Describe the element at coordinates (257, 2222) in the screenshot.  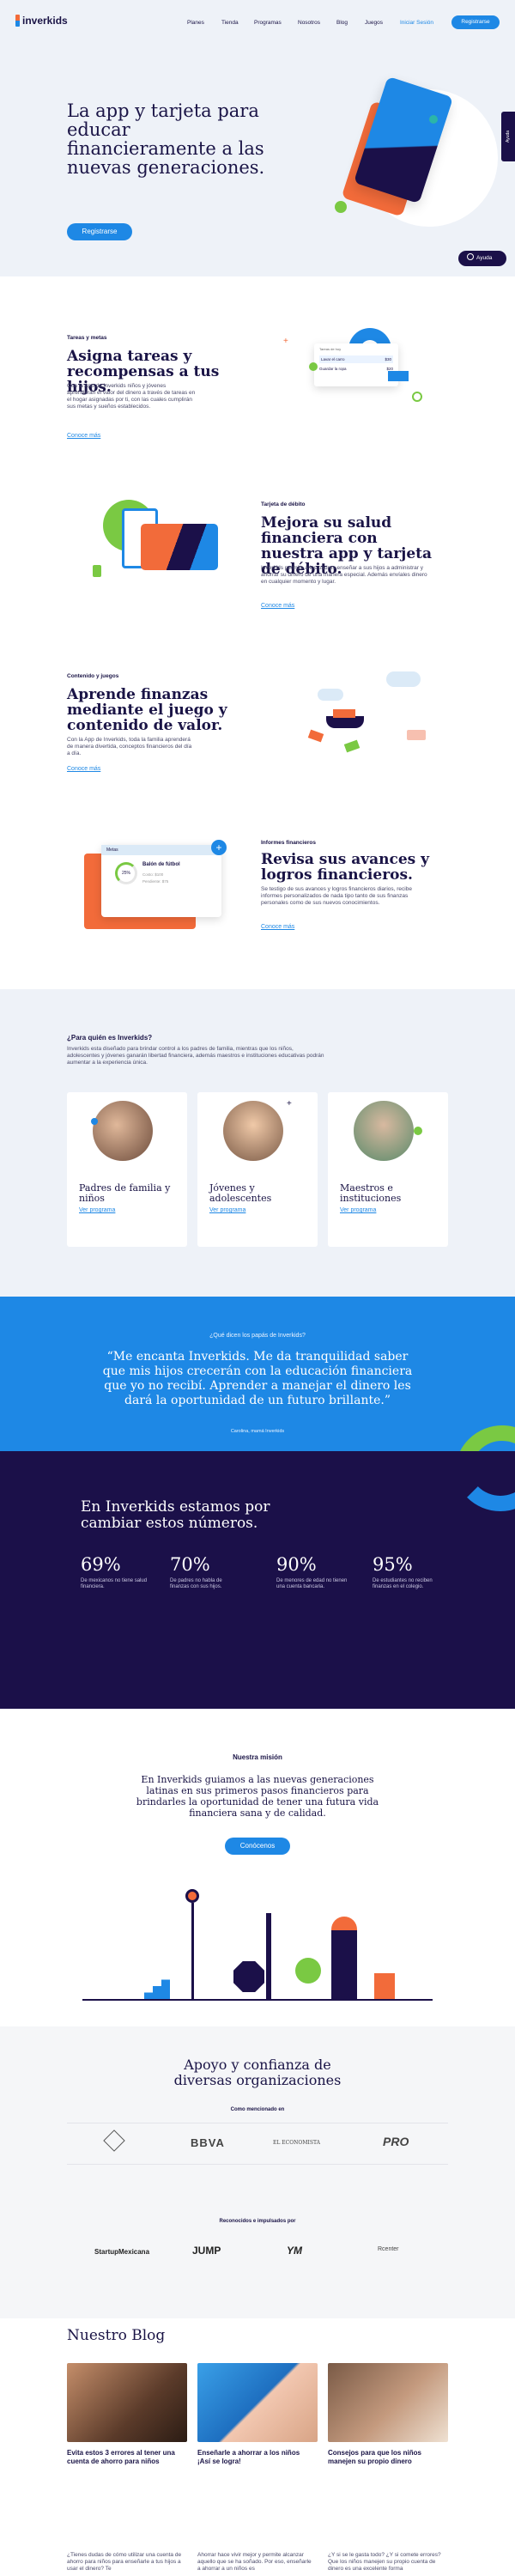
I see `recognized-label: Reconocidos e impulsados por` at that location.